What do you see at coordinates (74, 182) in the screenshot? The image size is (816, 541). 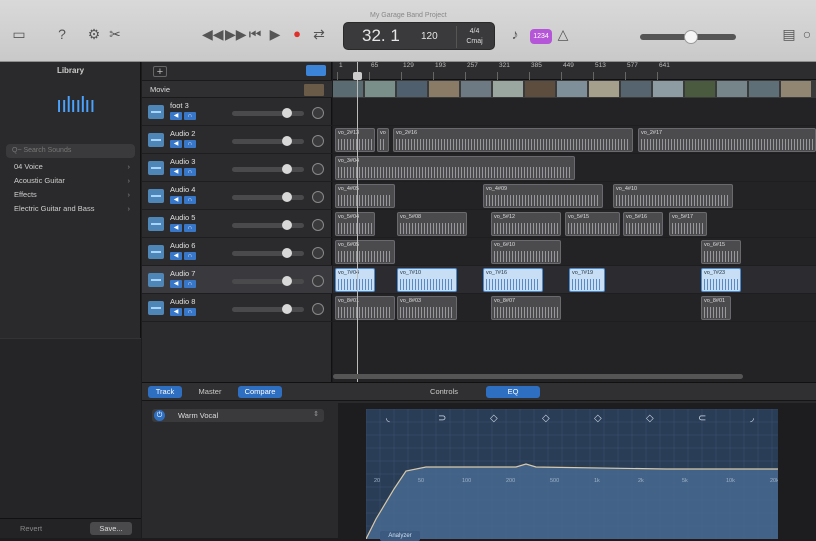 I see `library-item-acoustic-guitar: Acoustic Guitar ›` at bounding box center [74, 182].